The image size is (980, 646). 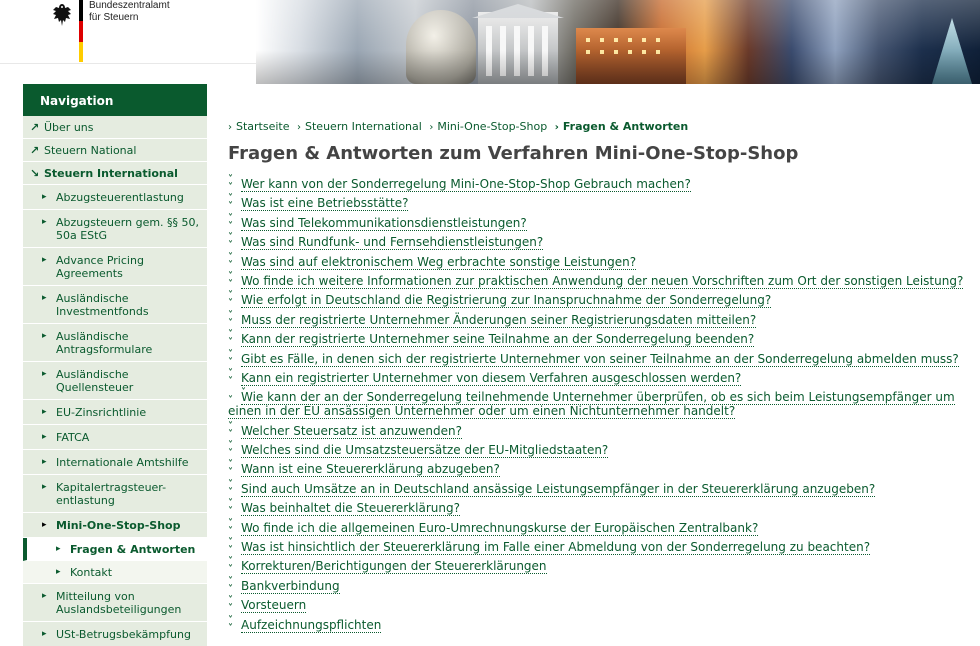 What do you see at coordinates (604, 430) in the screenshot?
I see `faq-item: ˅ ˅ Welcher Steuersatz ist anzuwenden?` at bounding box center [604, 430].